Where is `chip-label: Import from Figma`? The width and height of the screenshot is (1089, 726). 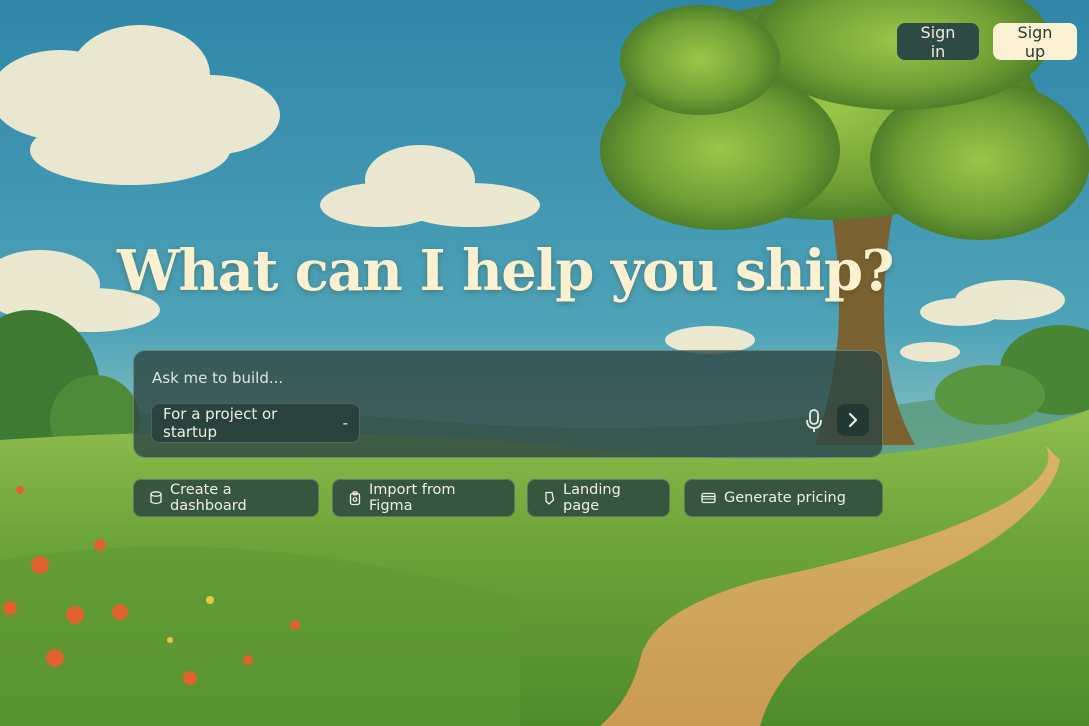 chip-label: Import from Figma is located at coordinates (412, 498).